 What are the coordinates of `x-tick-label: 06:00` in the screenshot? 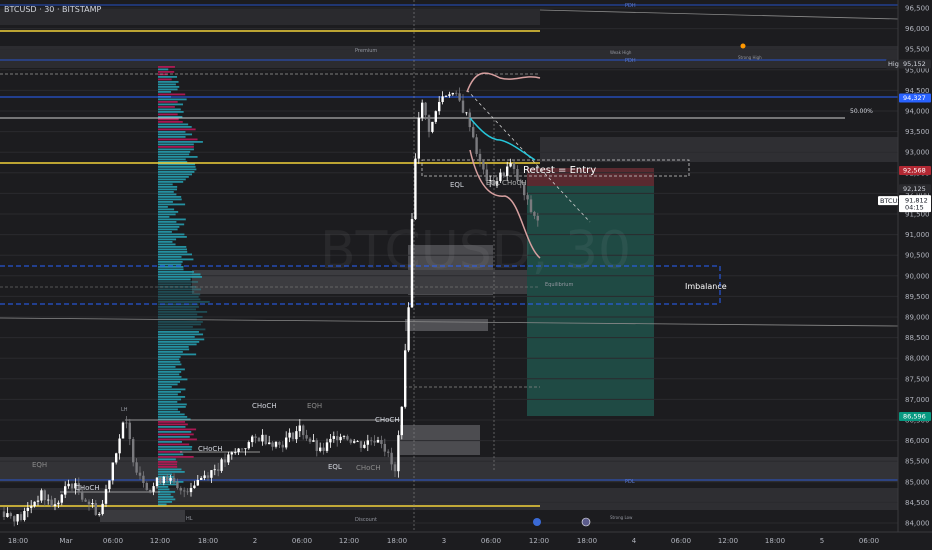 It's located at (681, 541).